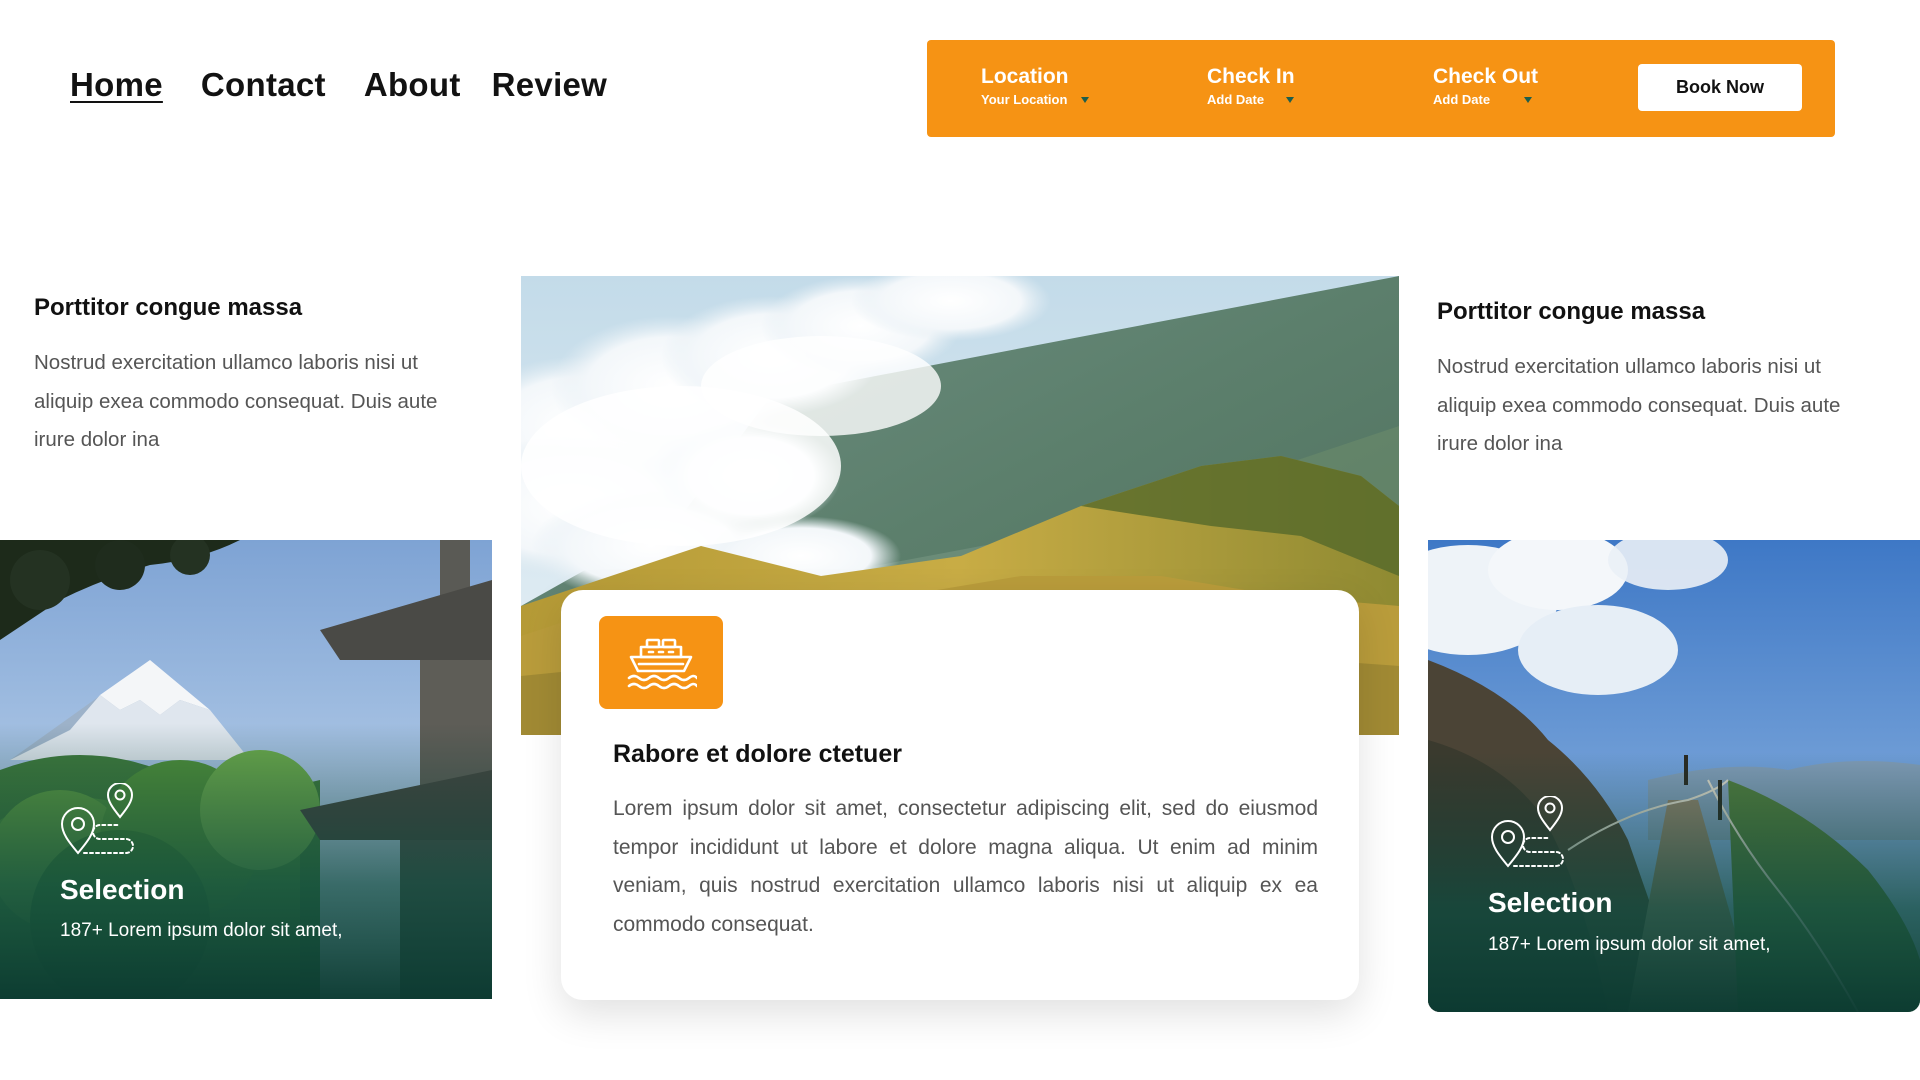 Image resolution: width=1920 pixels, height=1080 pixels. Describe the element at coordinates (263, 85) in the screenshot. I see `nav-link-contact: Contact` at that location.